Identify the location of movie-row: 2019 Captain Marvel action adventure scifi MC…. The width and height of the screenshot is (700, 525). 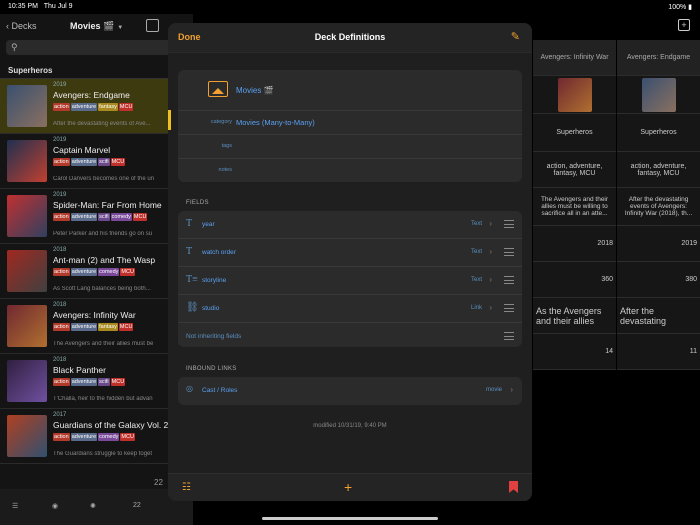
(96, 161).